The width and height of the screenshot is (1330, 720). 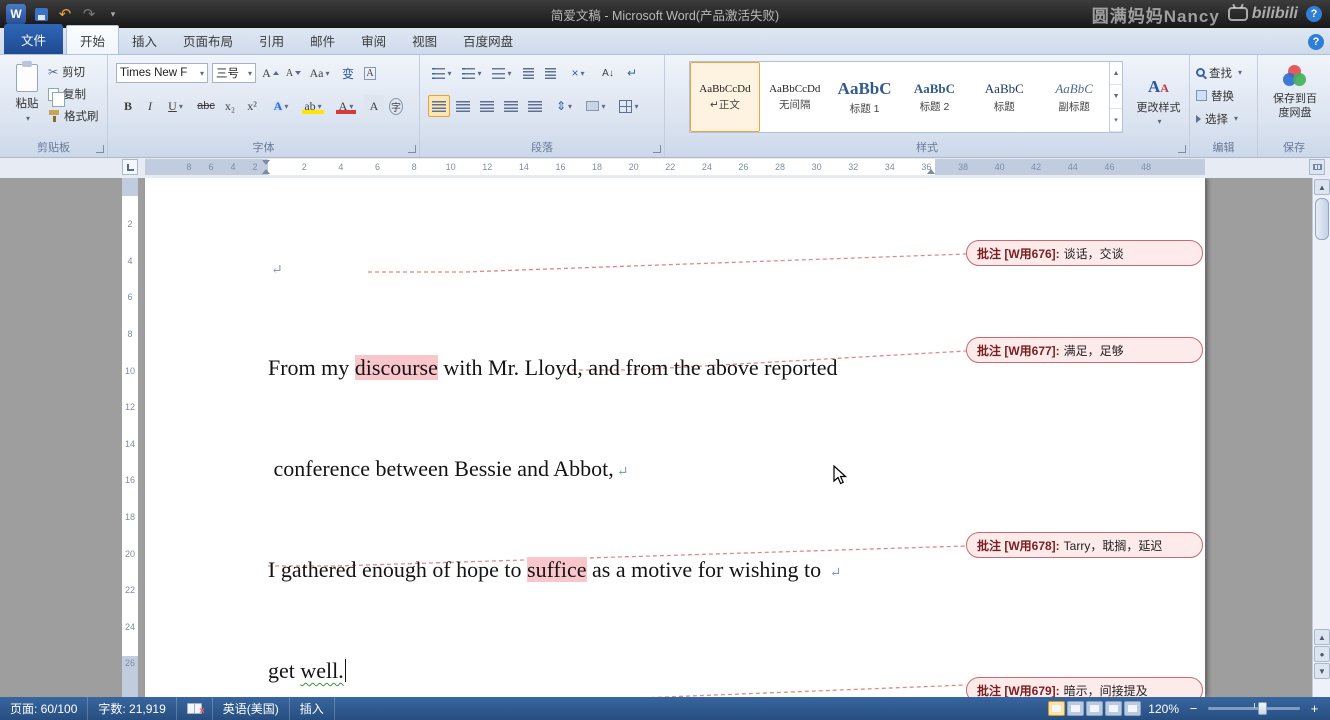 What do you see at coordinates (1004, 97) in the screenshot?
I see `style-title: AaBbC 标题` at bounding box center [1004, 97].